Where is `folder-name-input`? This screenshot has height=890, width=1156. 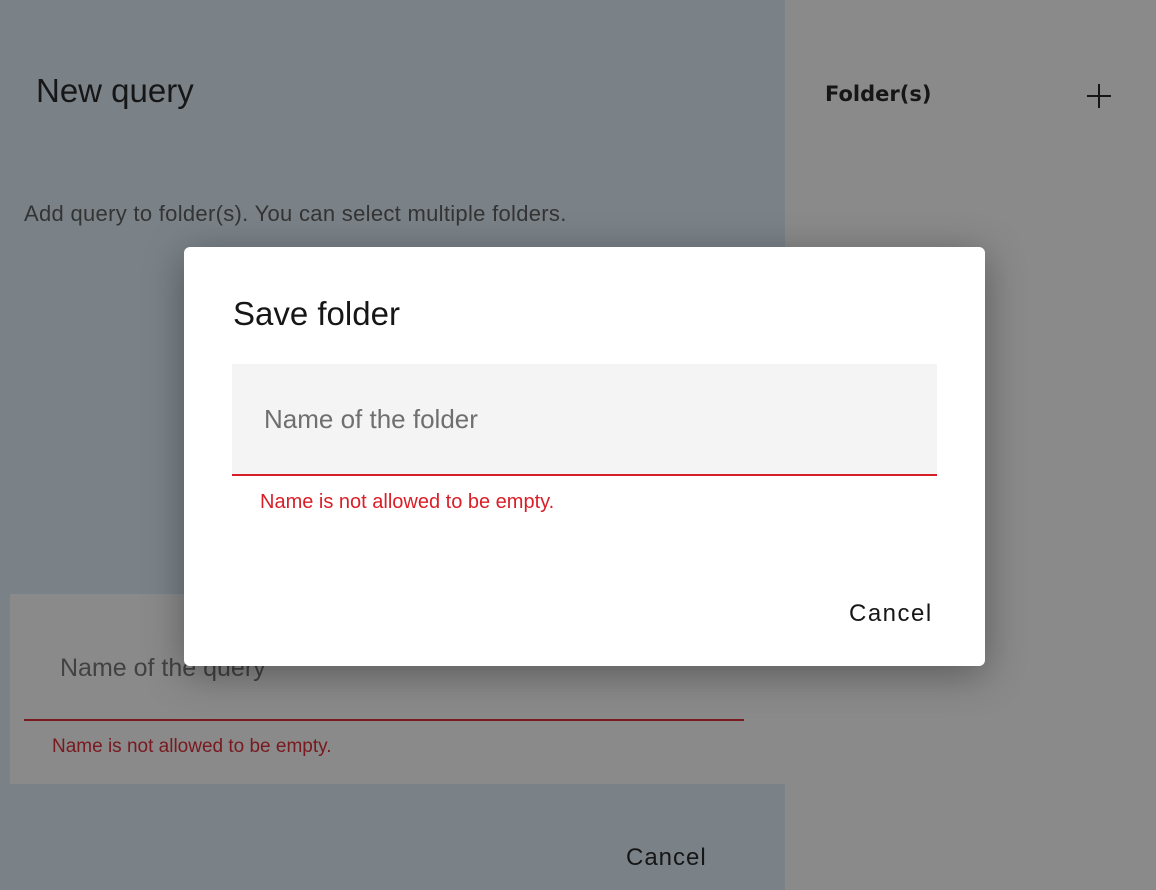
folder-name-input is located at coordinates (584, 420).